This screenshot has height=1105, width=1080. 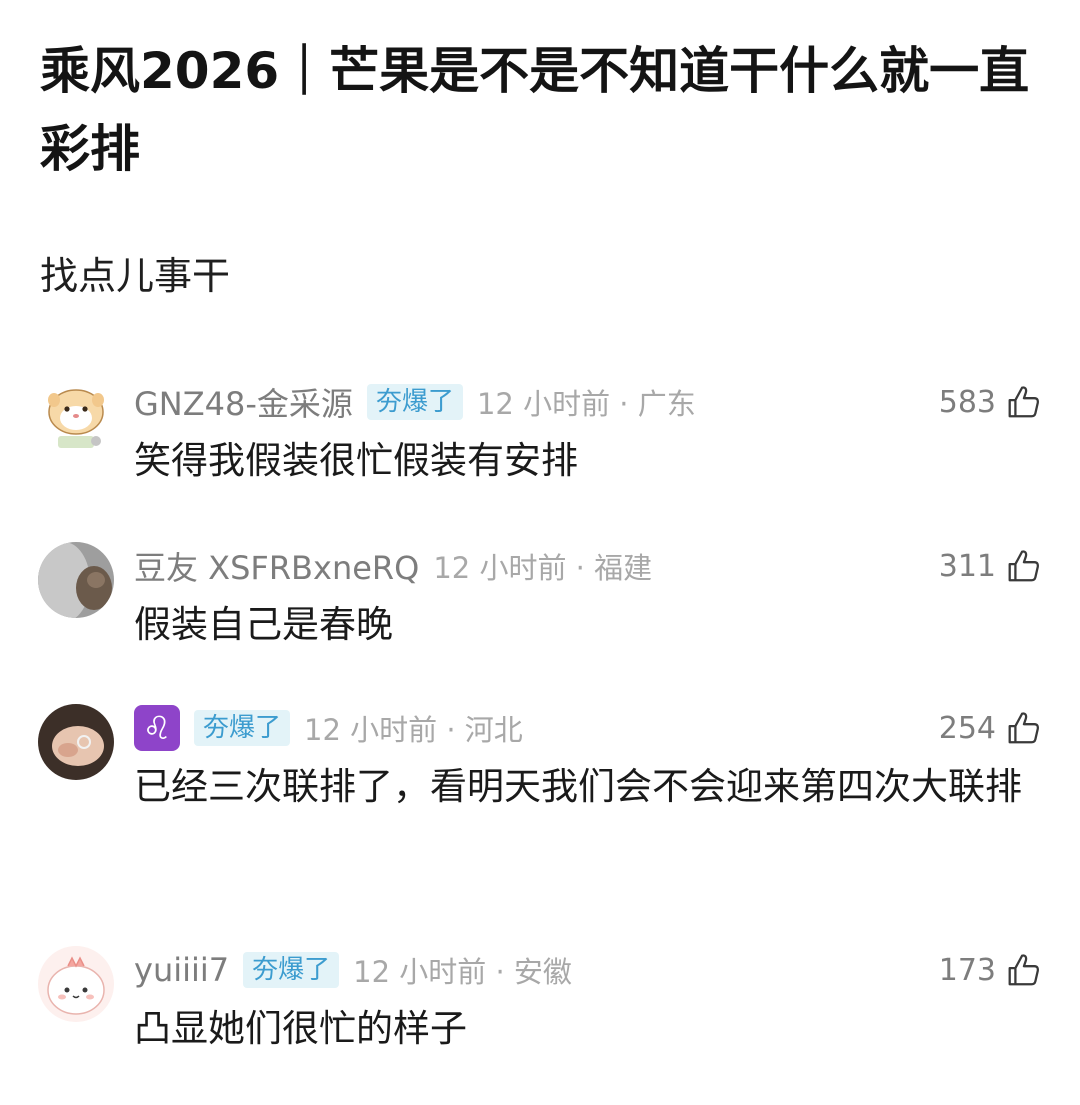 I want to click on like-count: 583, so click(x=967, y=402).